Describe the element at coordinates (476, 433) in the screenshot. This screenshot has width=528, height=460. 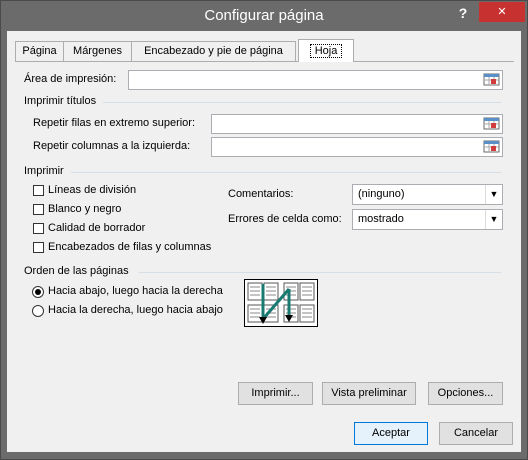
I see `cancel-button: Cancelar` at that location.